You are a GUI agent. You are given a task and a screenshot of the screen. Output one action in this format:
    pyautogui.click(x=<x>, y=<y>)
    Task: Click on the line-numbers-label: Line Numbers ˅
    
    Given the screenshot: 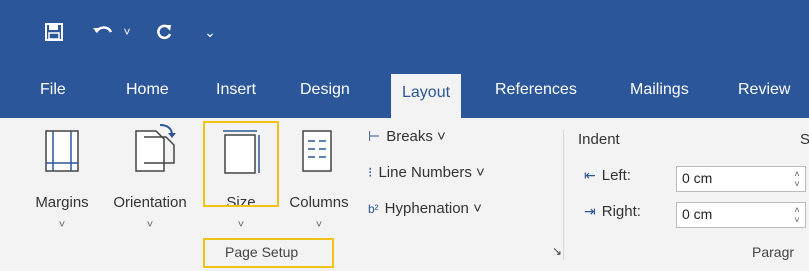 What is the action you would take?
    pyautogui.click(x=431, y=172)
    